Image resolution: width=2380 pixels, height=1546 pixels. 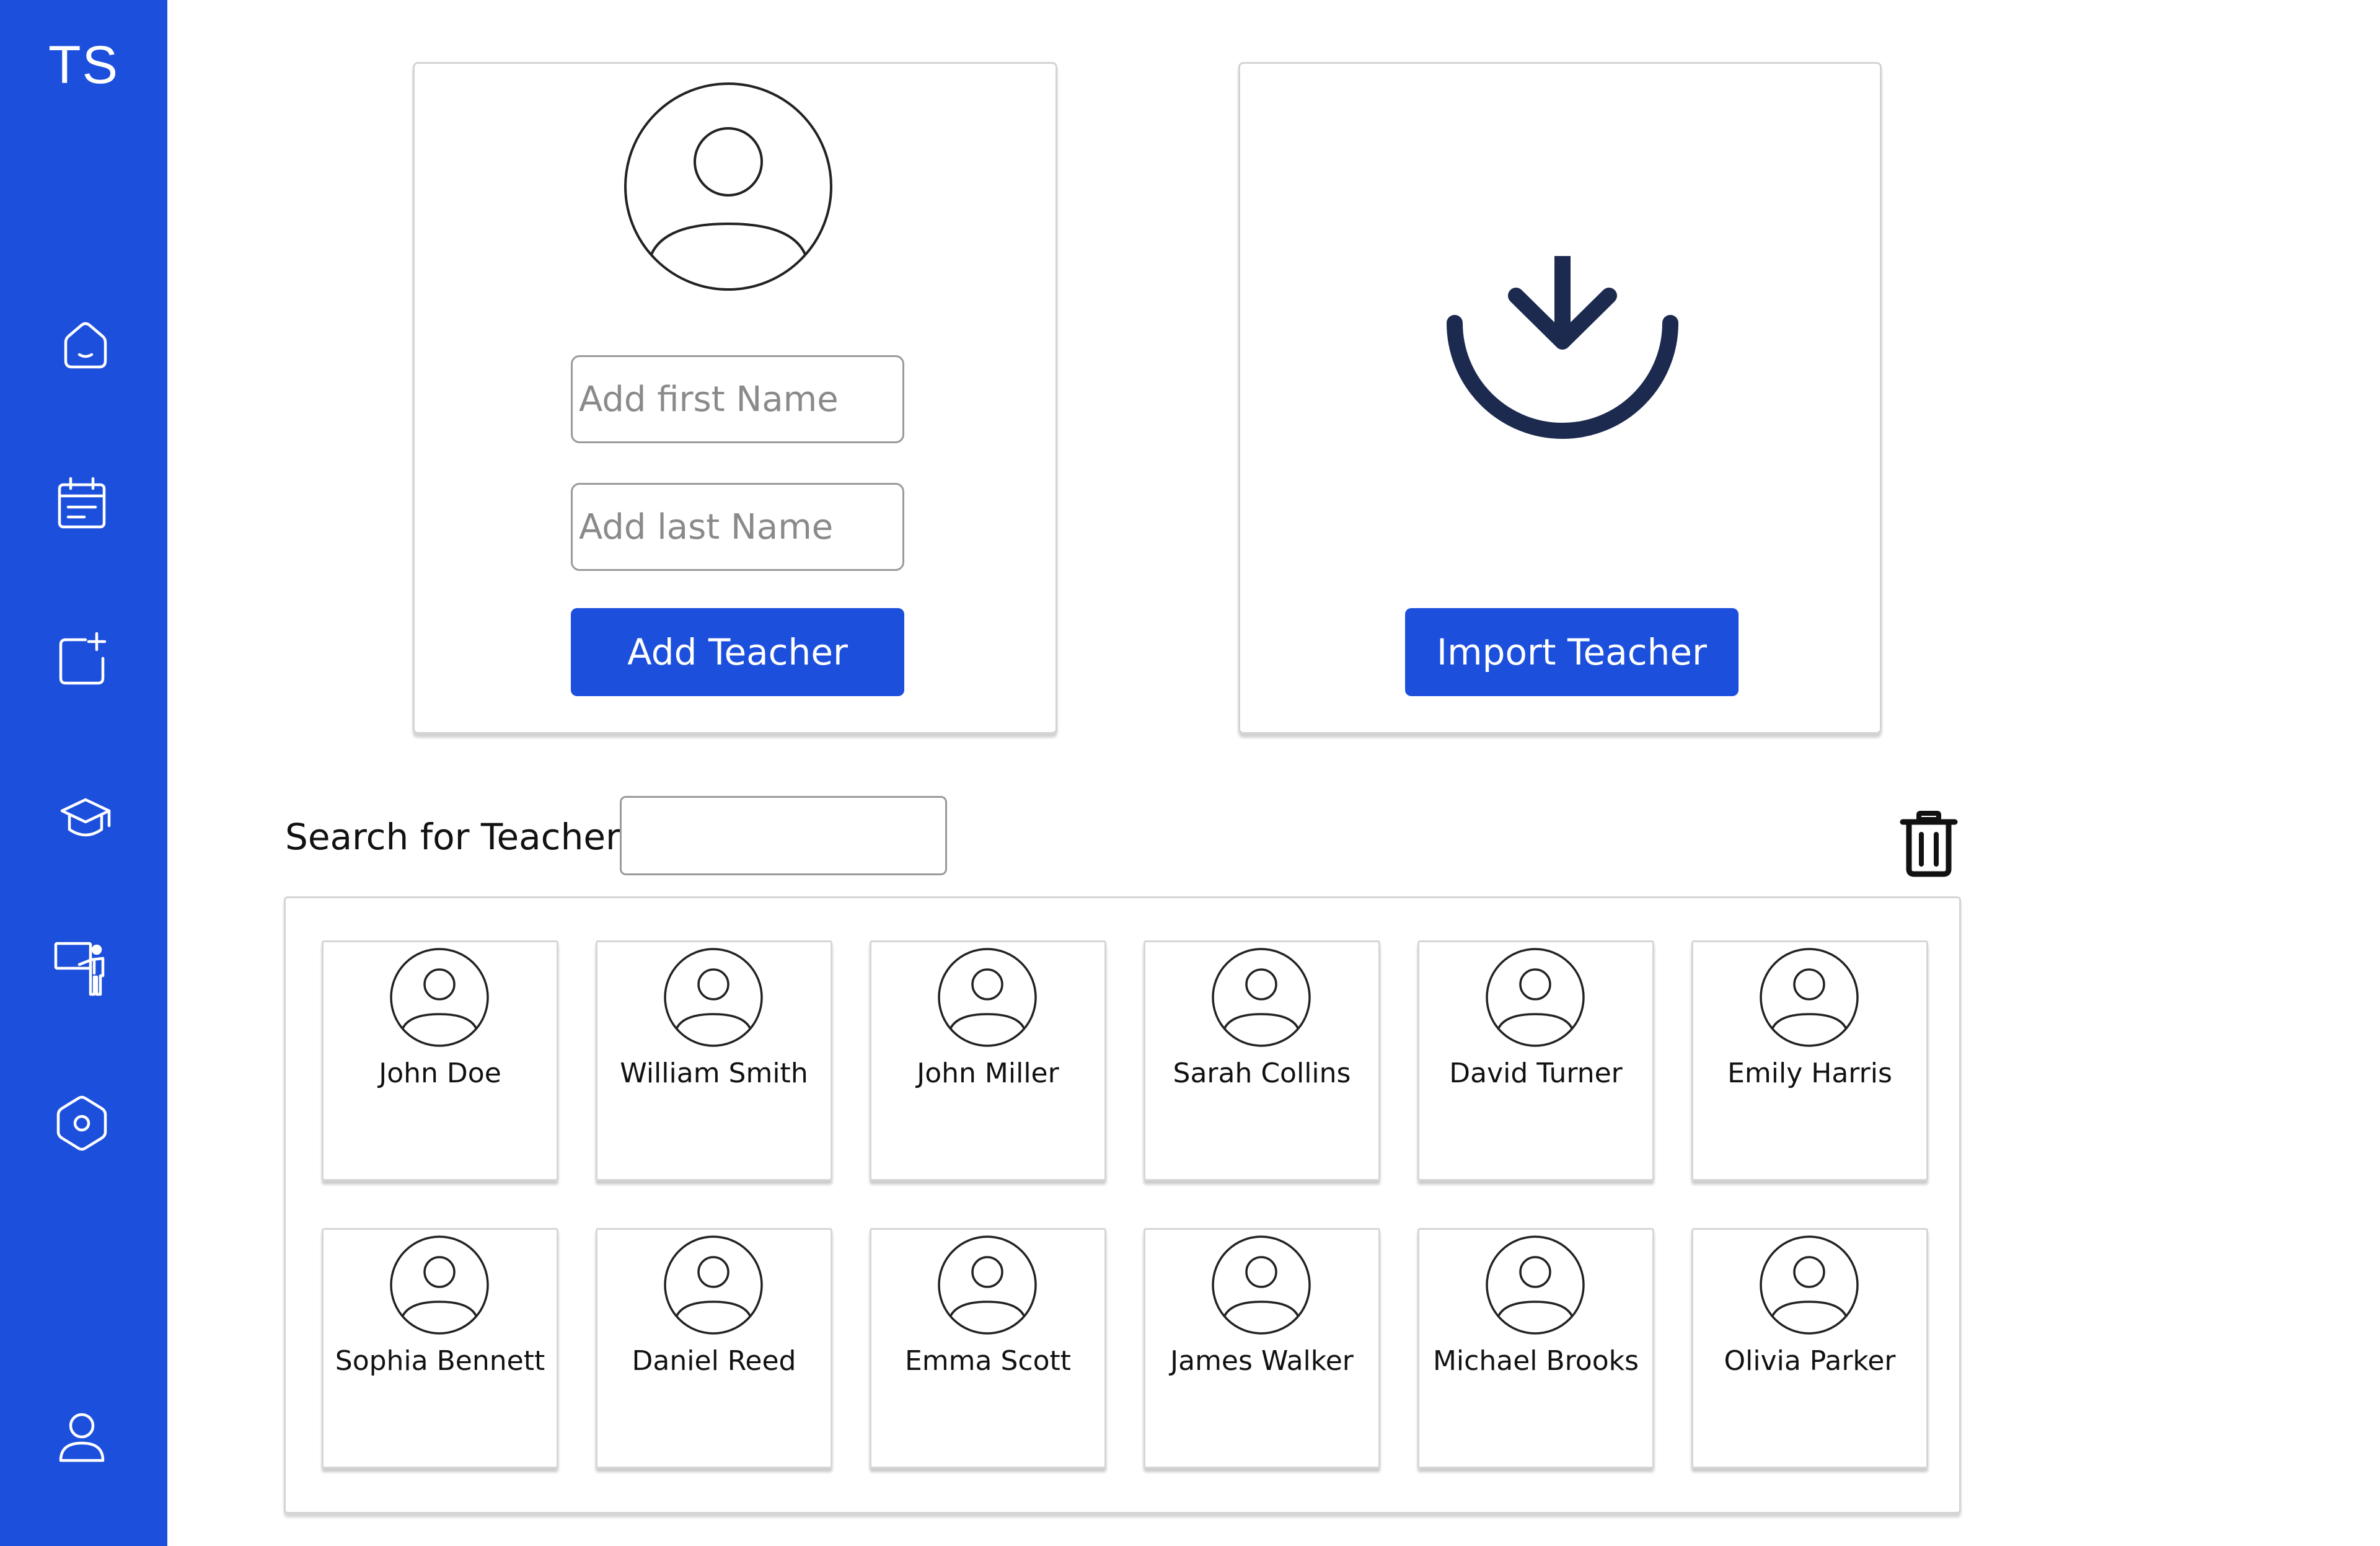 What do you see at coordinates (1562, 347) in the screenshot?
I see `download-icon` at bounding box center [1562, 347].